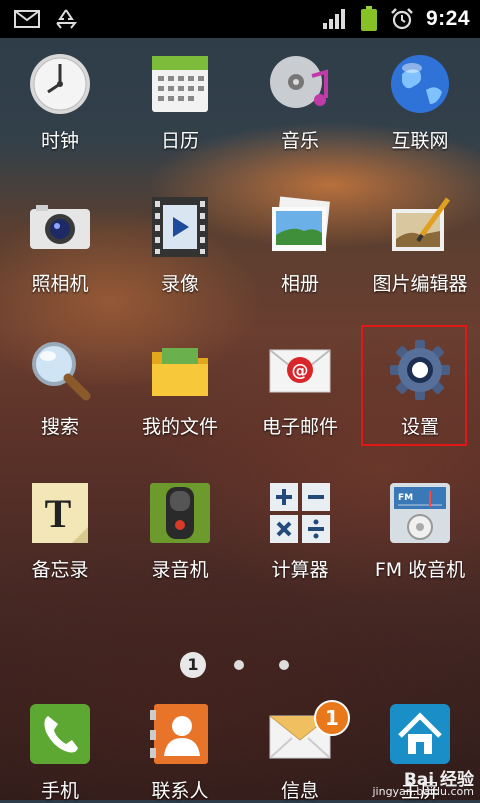 The width and height of the screenshot is (480, 803). I want to click on settings-highlight-frame, so click(414, 385).